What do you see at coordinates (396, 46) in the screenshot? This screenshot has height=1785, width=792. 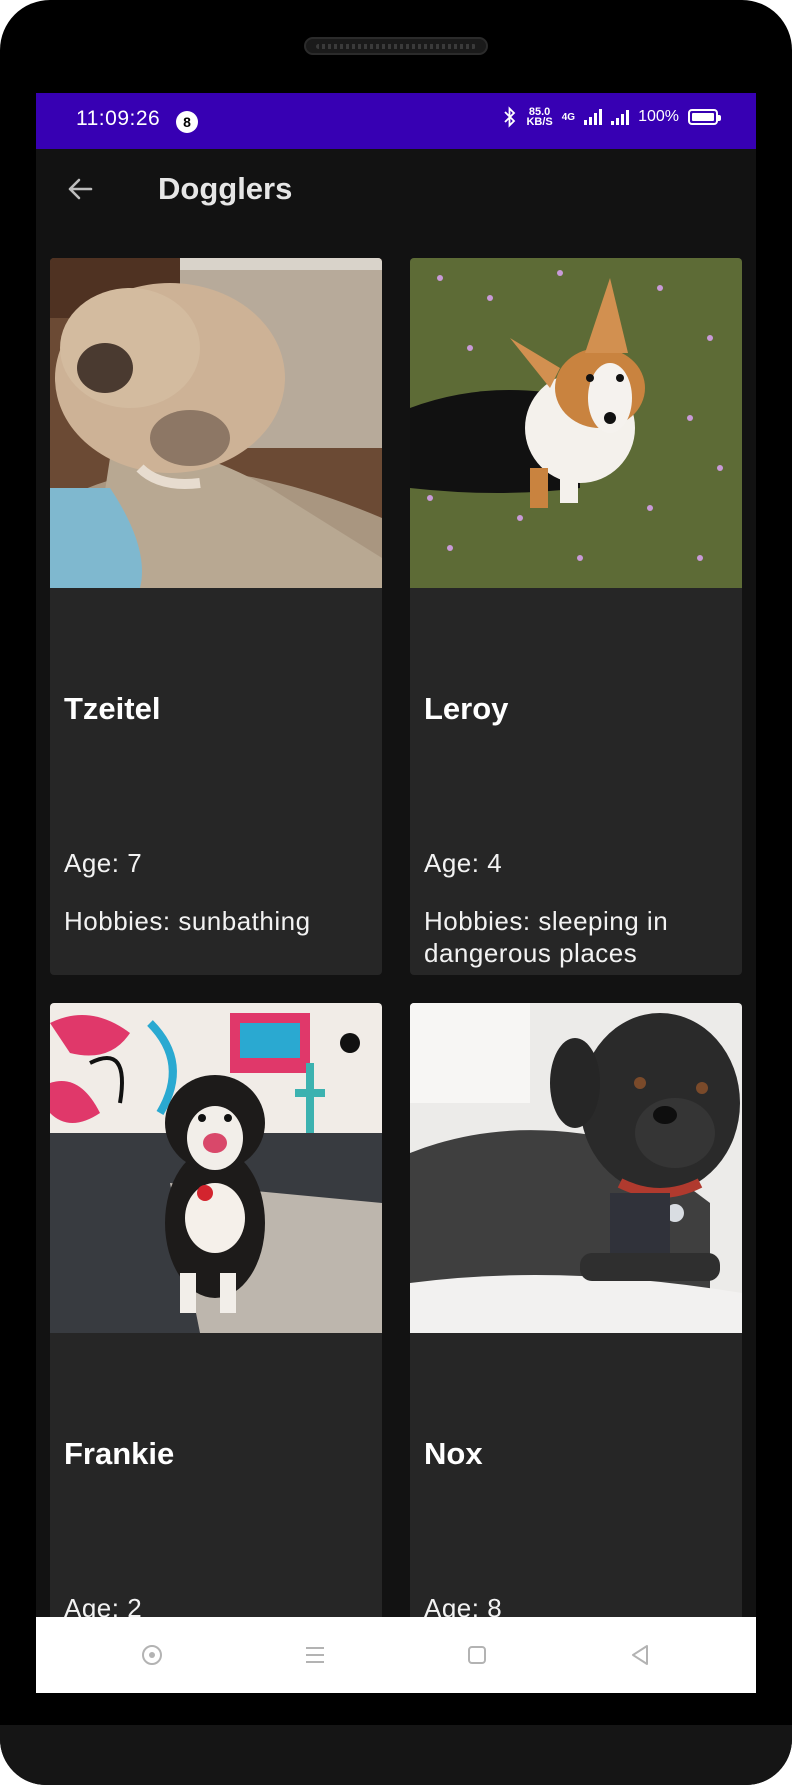 I see `earpiece-speaker` at bounding box center [396, 46].